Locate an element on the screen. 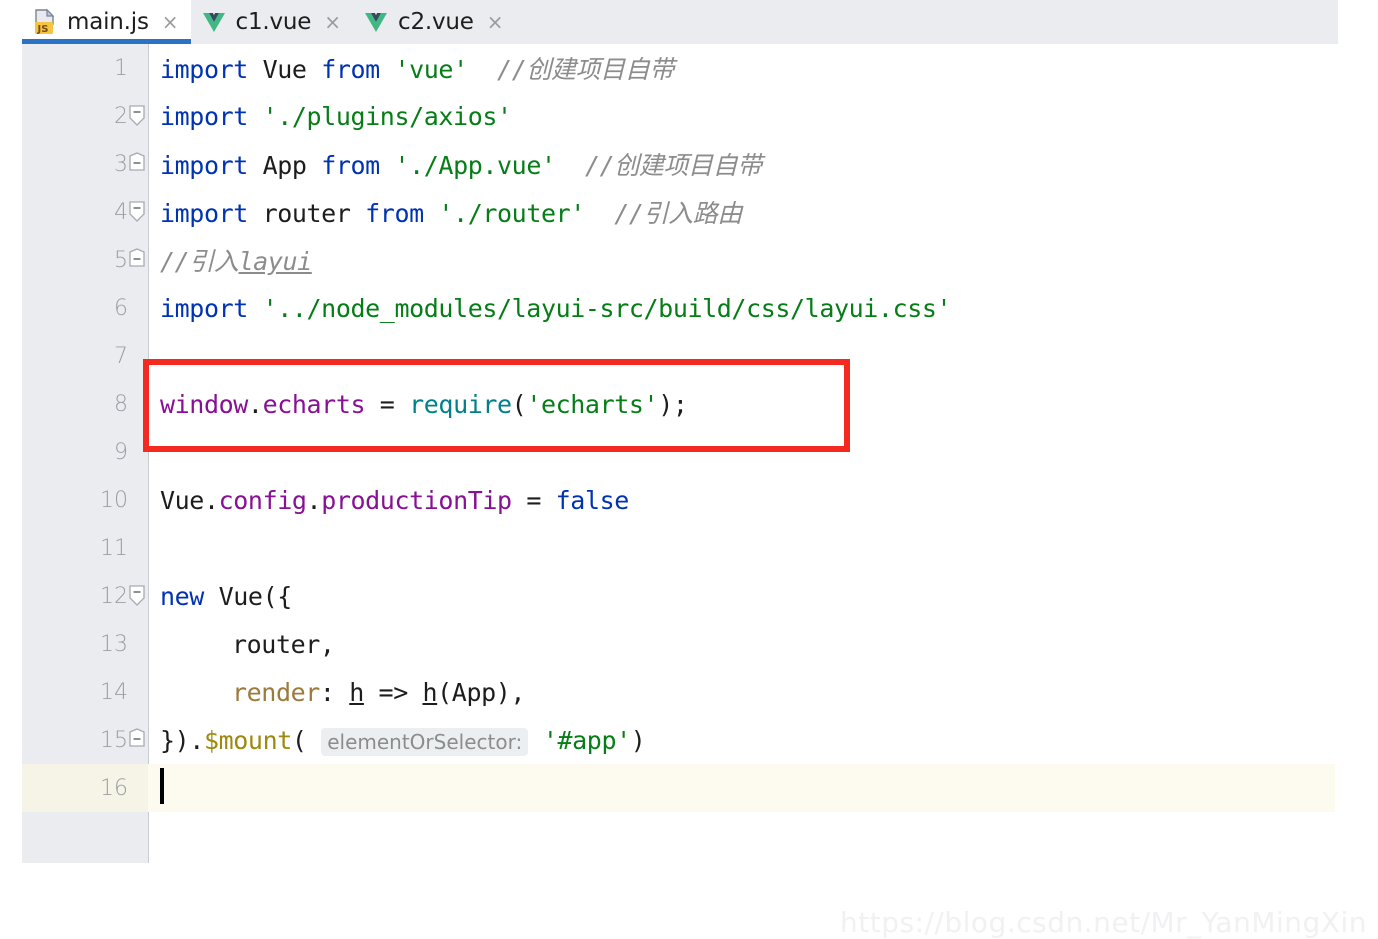  code-line-row: 14 render: h => h(App), is located at coordinates (689, 692).